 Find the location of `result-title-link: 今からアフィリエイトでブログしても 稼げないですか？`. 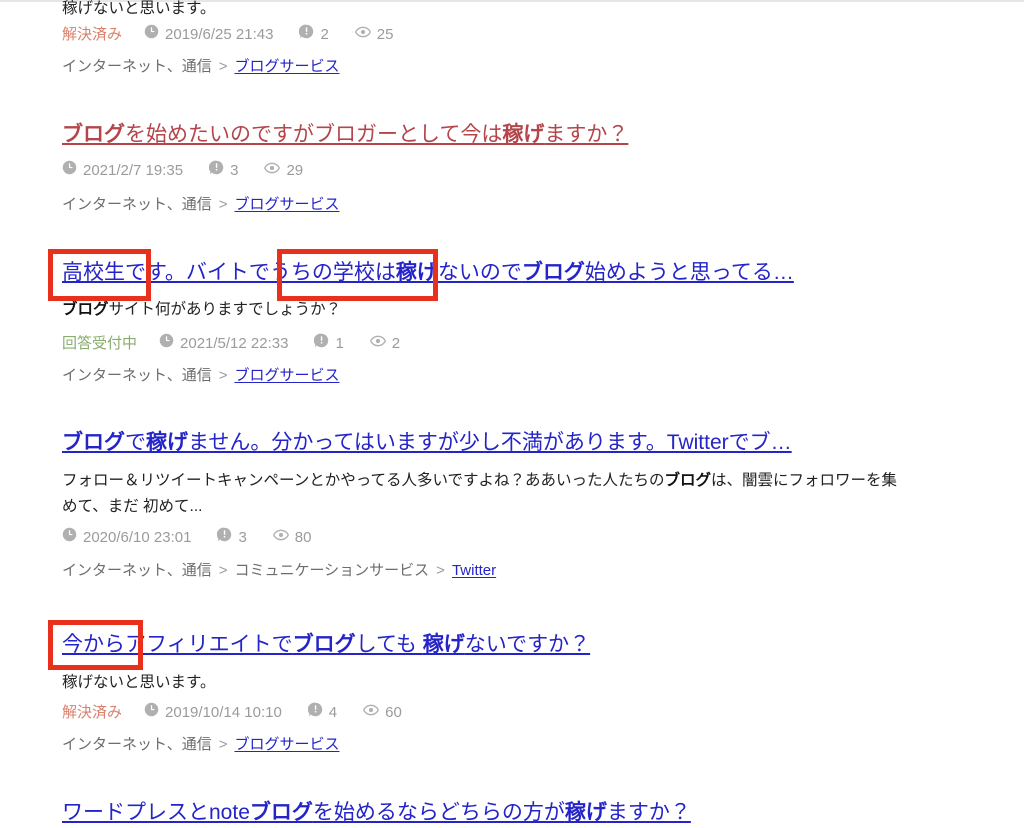

result-title-link: 今からアフィリエイトでブログしても 稼げないですか？ is located at coordinates (326, 645).